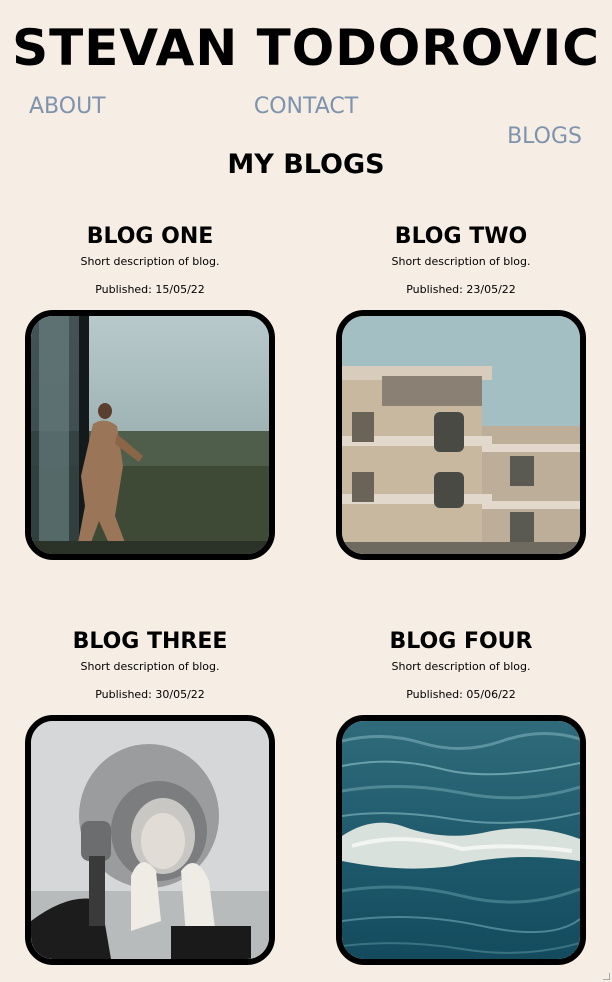  Describe the element at coordinates (461, 435) in the screenshot. I see `apartment-building-photo` at that location.